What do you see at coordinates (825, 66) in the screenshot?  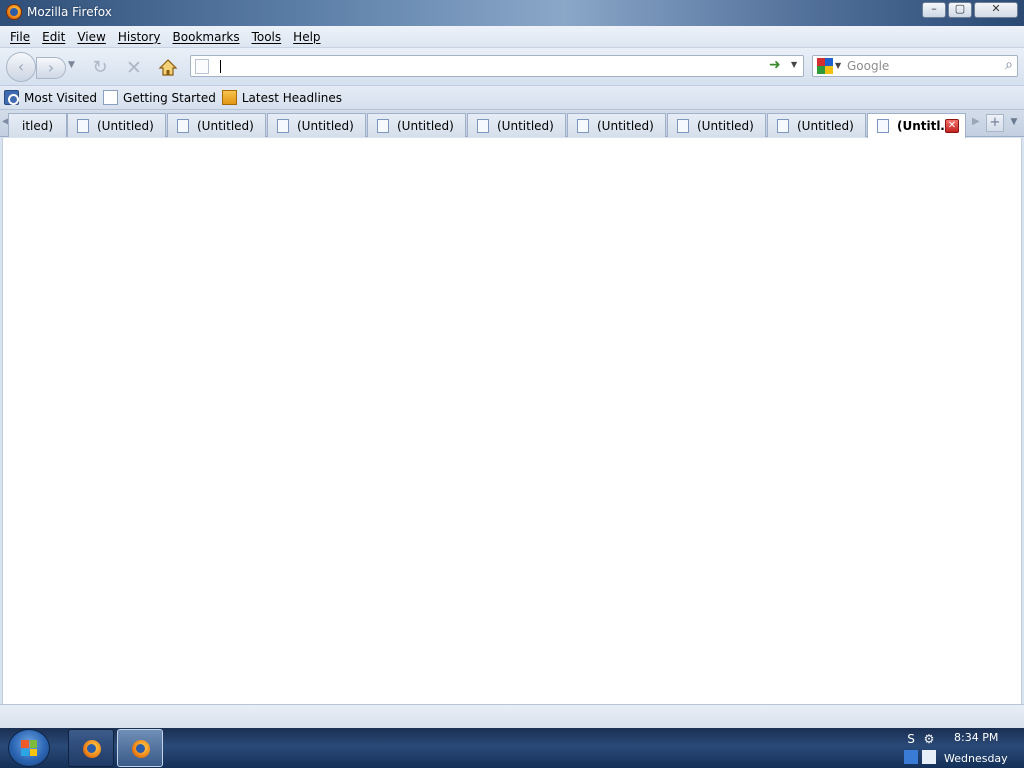 I see `google-icon` at bounding box center [825, 66].